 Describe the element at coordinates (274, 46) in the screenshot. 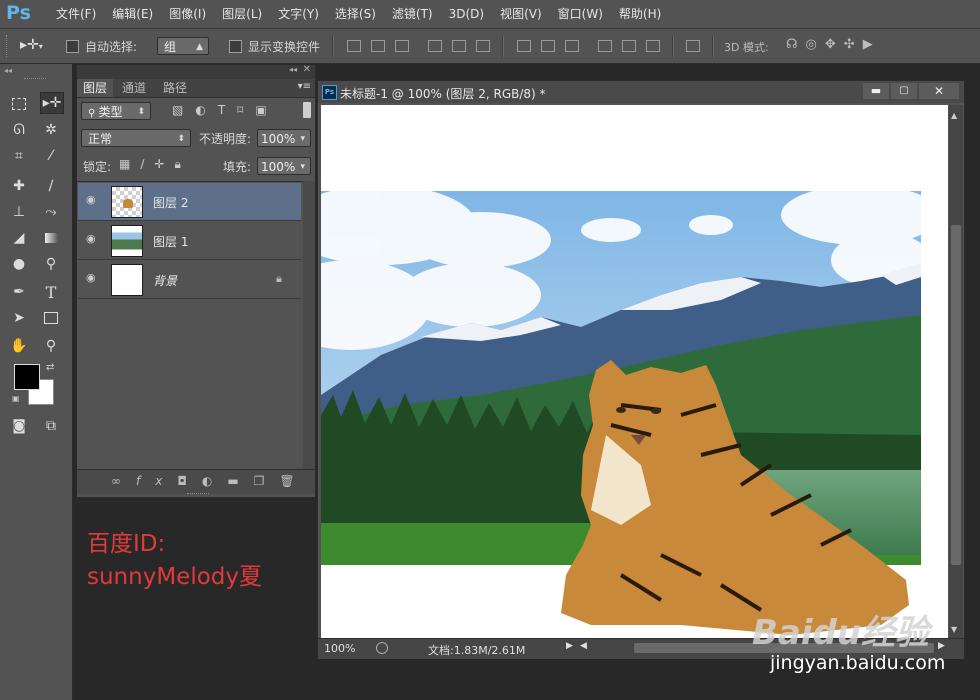

I see `show-transform-checkbox: 显示变换控件` at that location.